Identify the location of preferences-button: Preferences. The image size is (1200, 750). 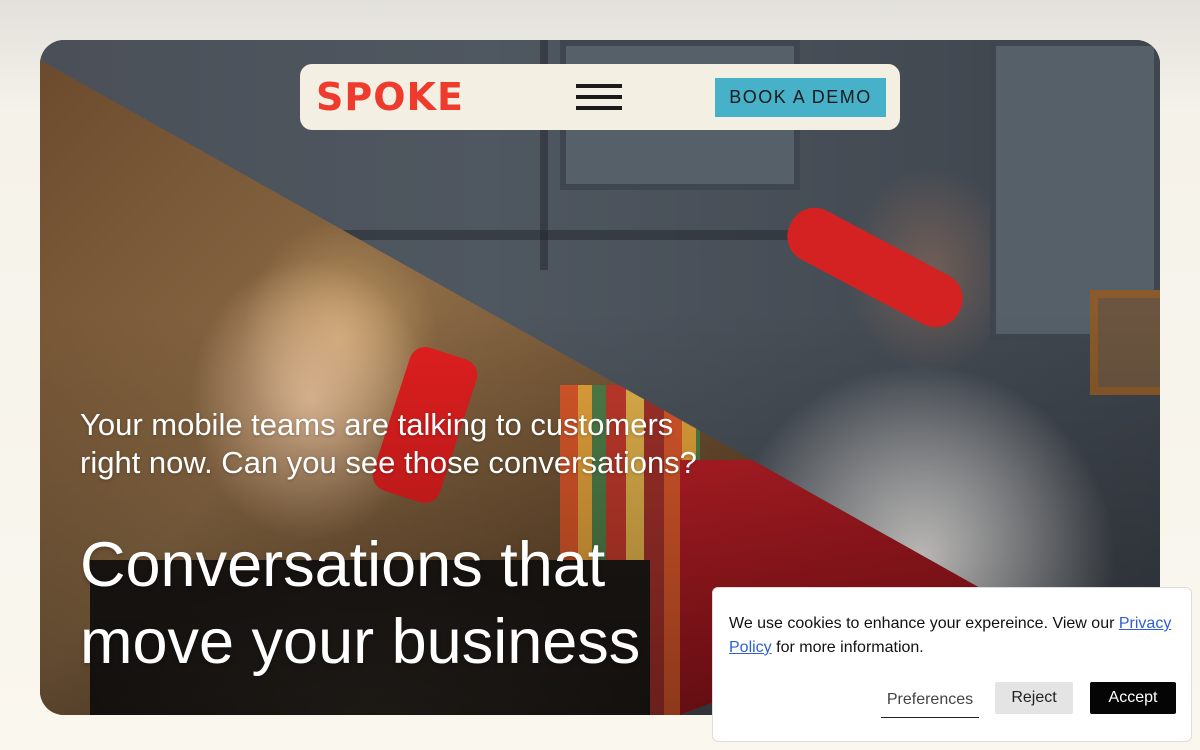
(930, 700).